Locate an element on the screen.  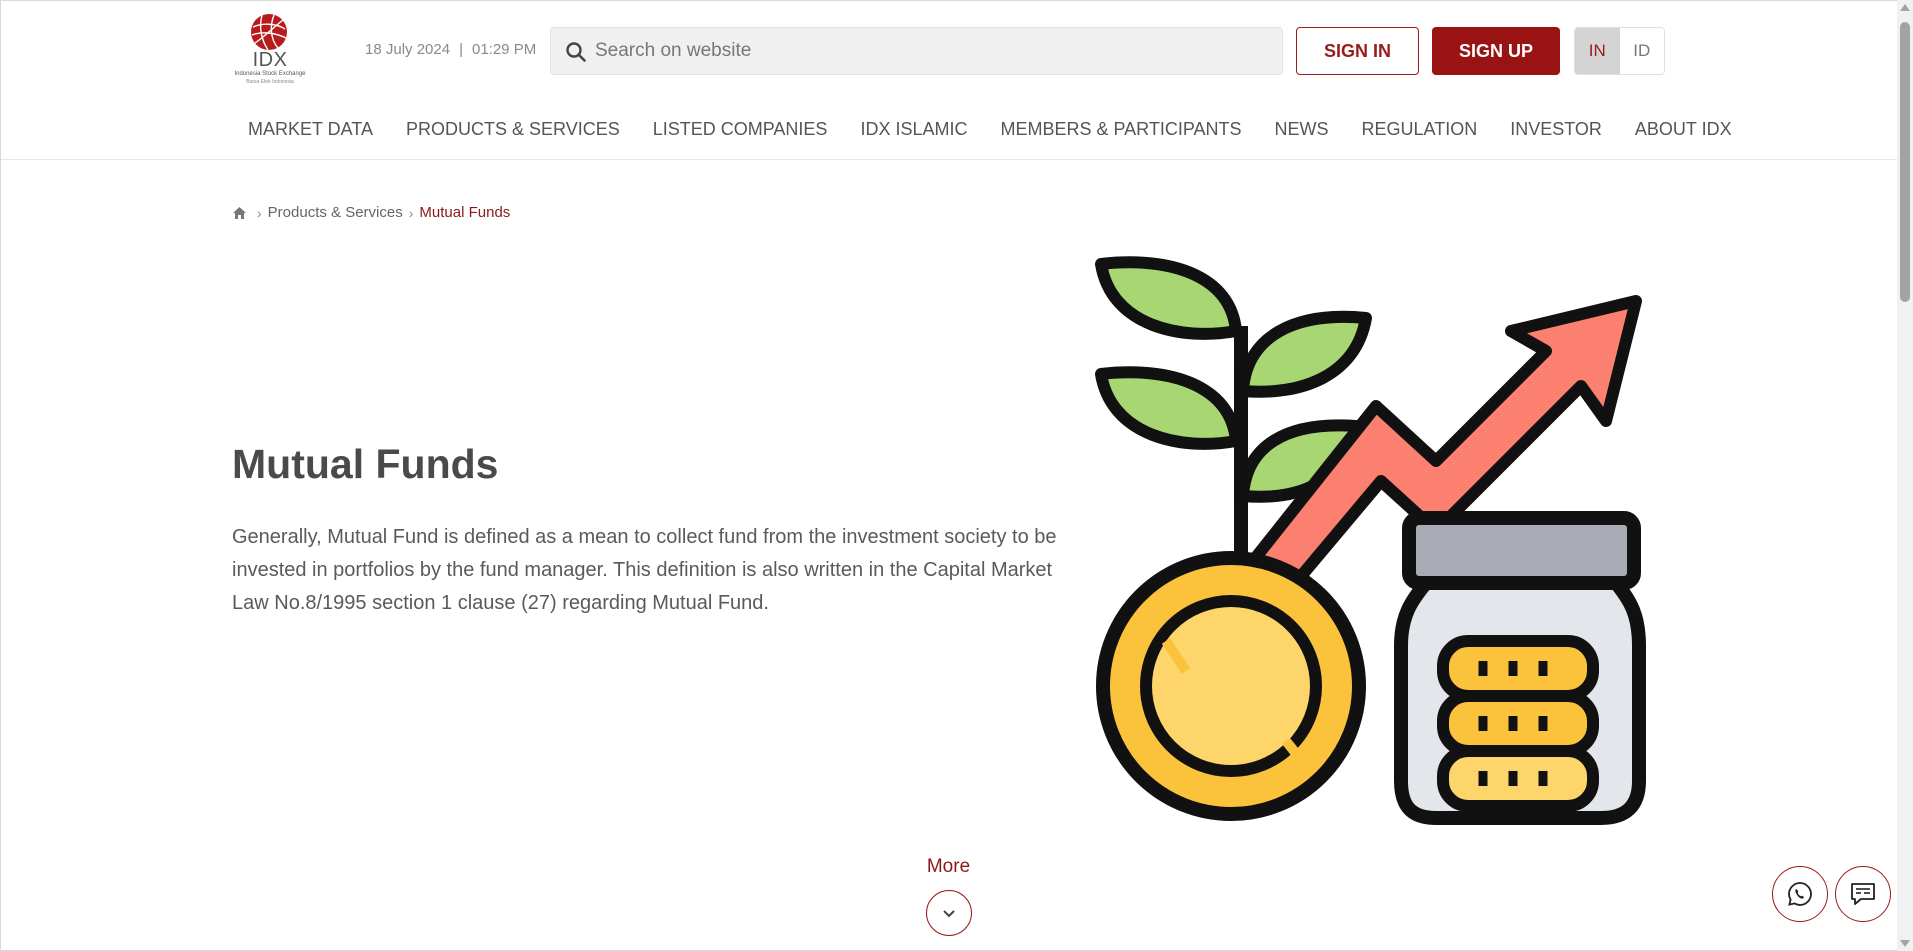
nav-item-investor: INVESTOR is located at coordinates (1556, 129).